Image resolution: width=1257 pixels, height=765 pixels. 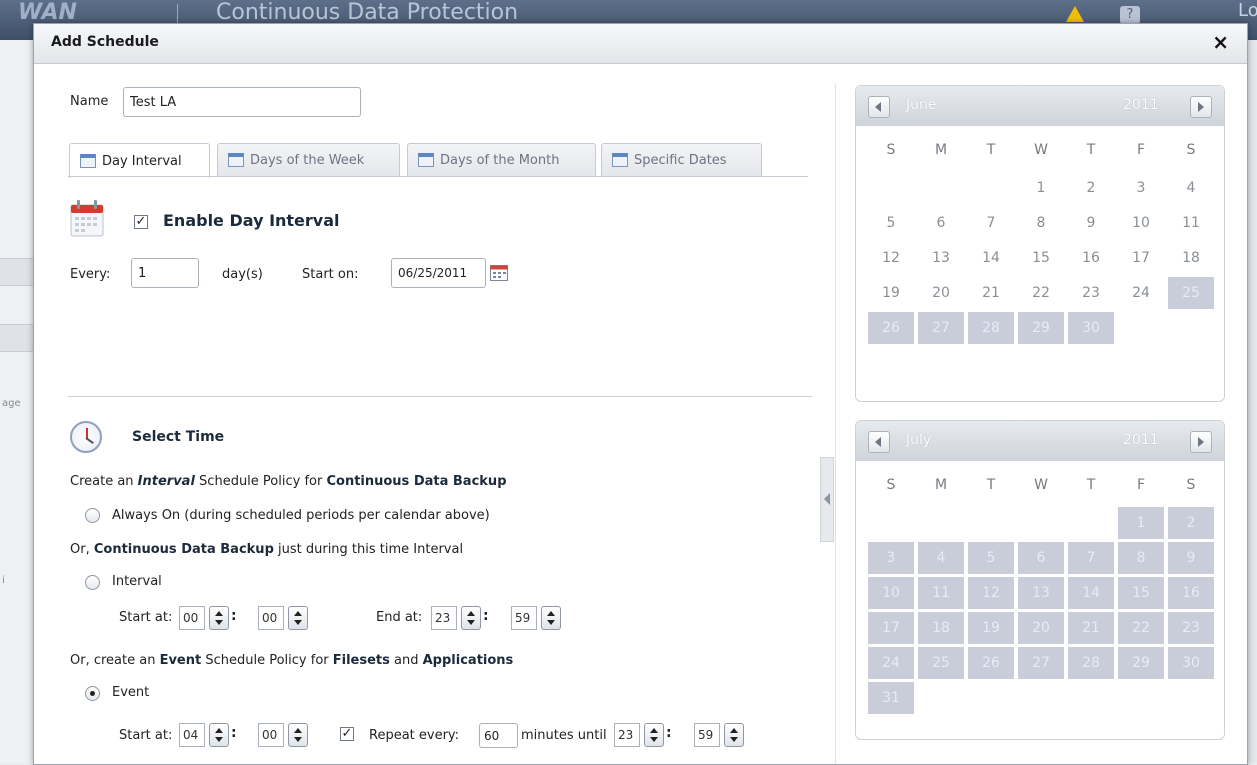 What do you see at coordinates (827, 499) in the screenshot?
I see `collapse-panel-handle` at bounding box center [827, 499].